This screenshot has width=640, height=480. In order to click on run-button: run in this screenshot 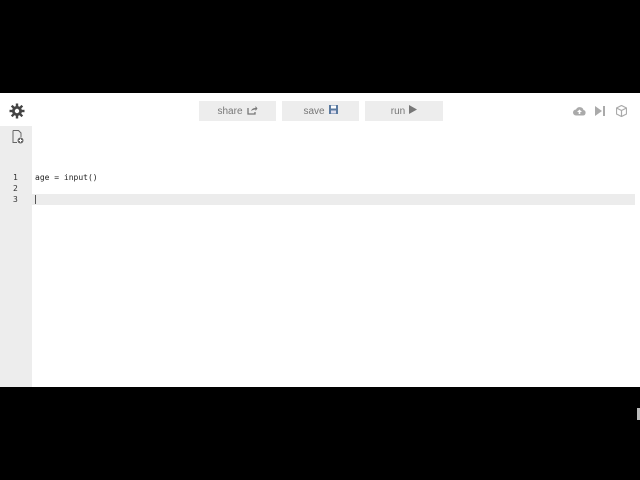, I will do `click(404, 111)`.